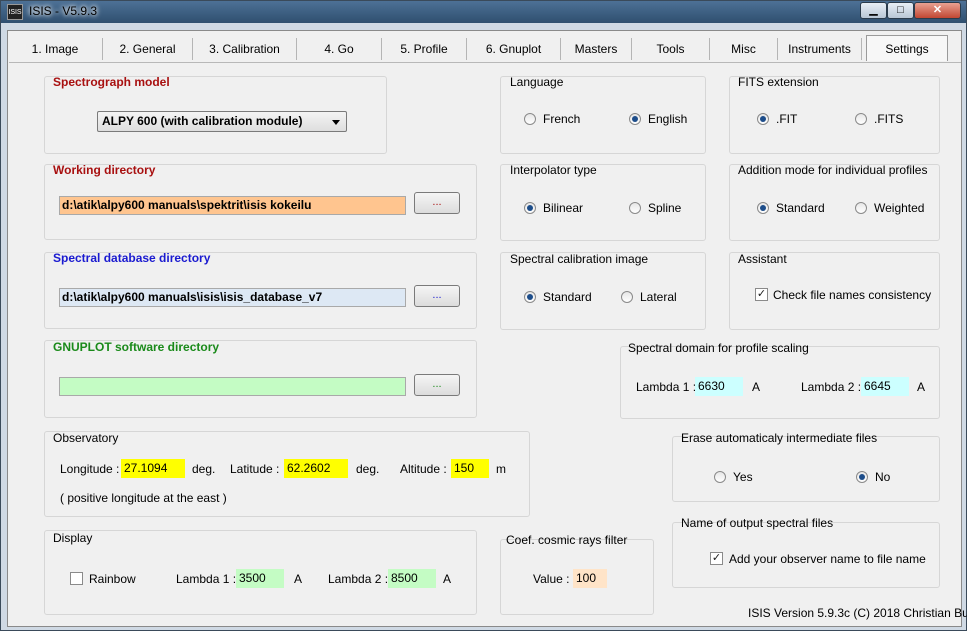 Image resolution: width=967 pixels, height=631 pixels. Describe the element at coordinates (743, 477) in the screenshot. I see `erase-yes-label: Yes` at that location.